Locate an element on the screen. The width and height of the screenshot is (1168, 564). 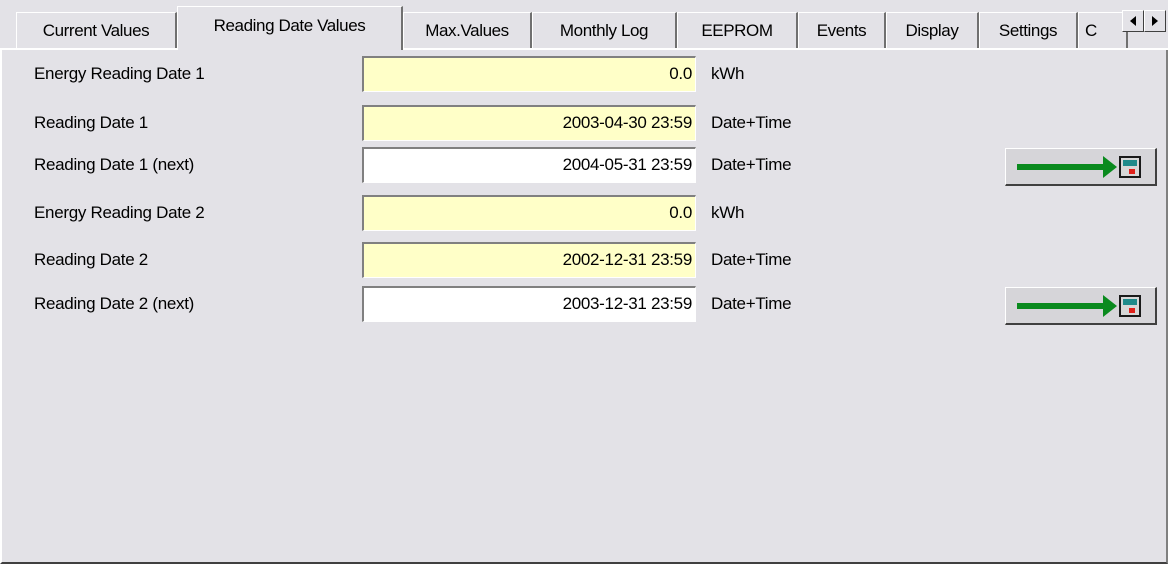
tab-label: Monthly Log is located at coordinates (604, 30).